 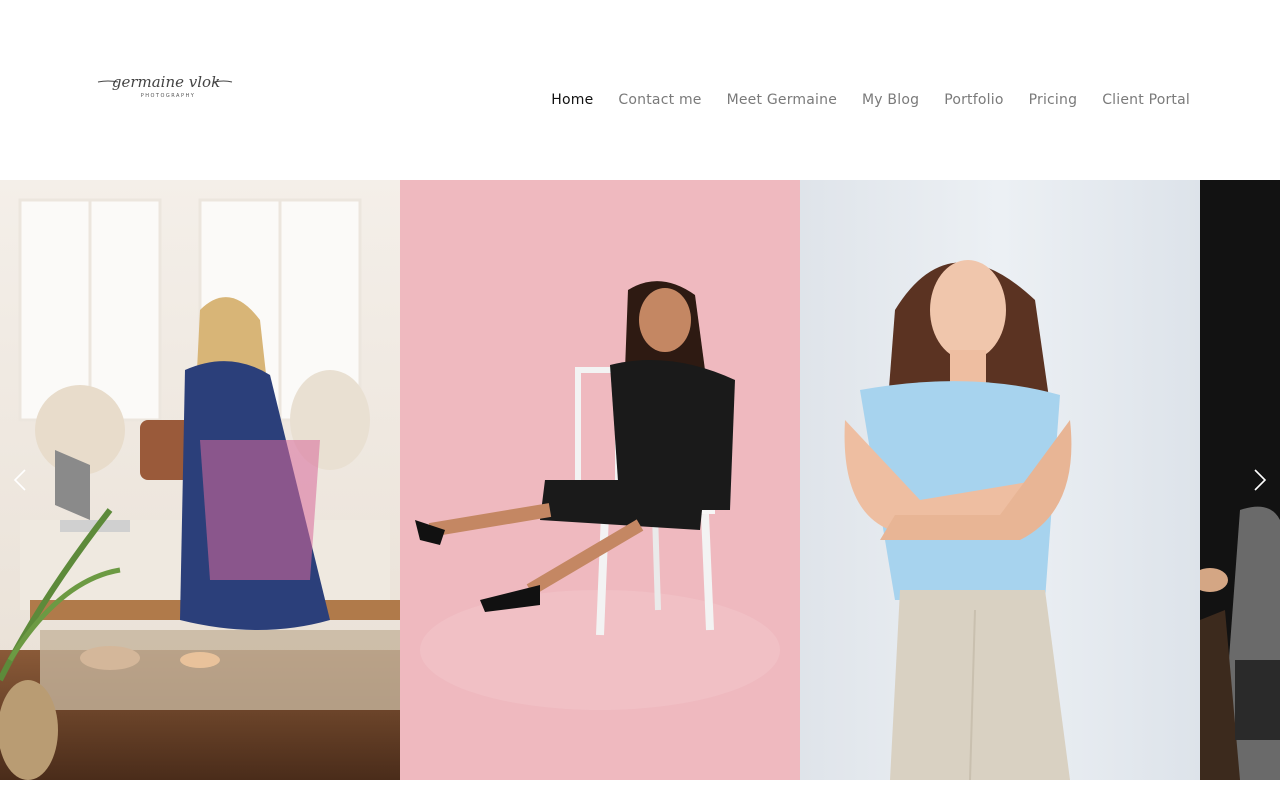 I want to click on nav-pricing: Pricing, so click(x=1053, y=100).